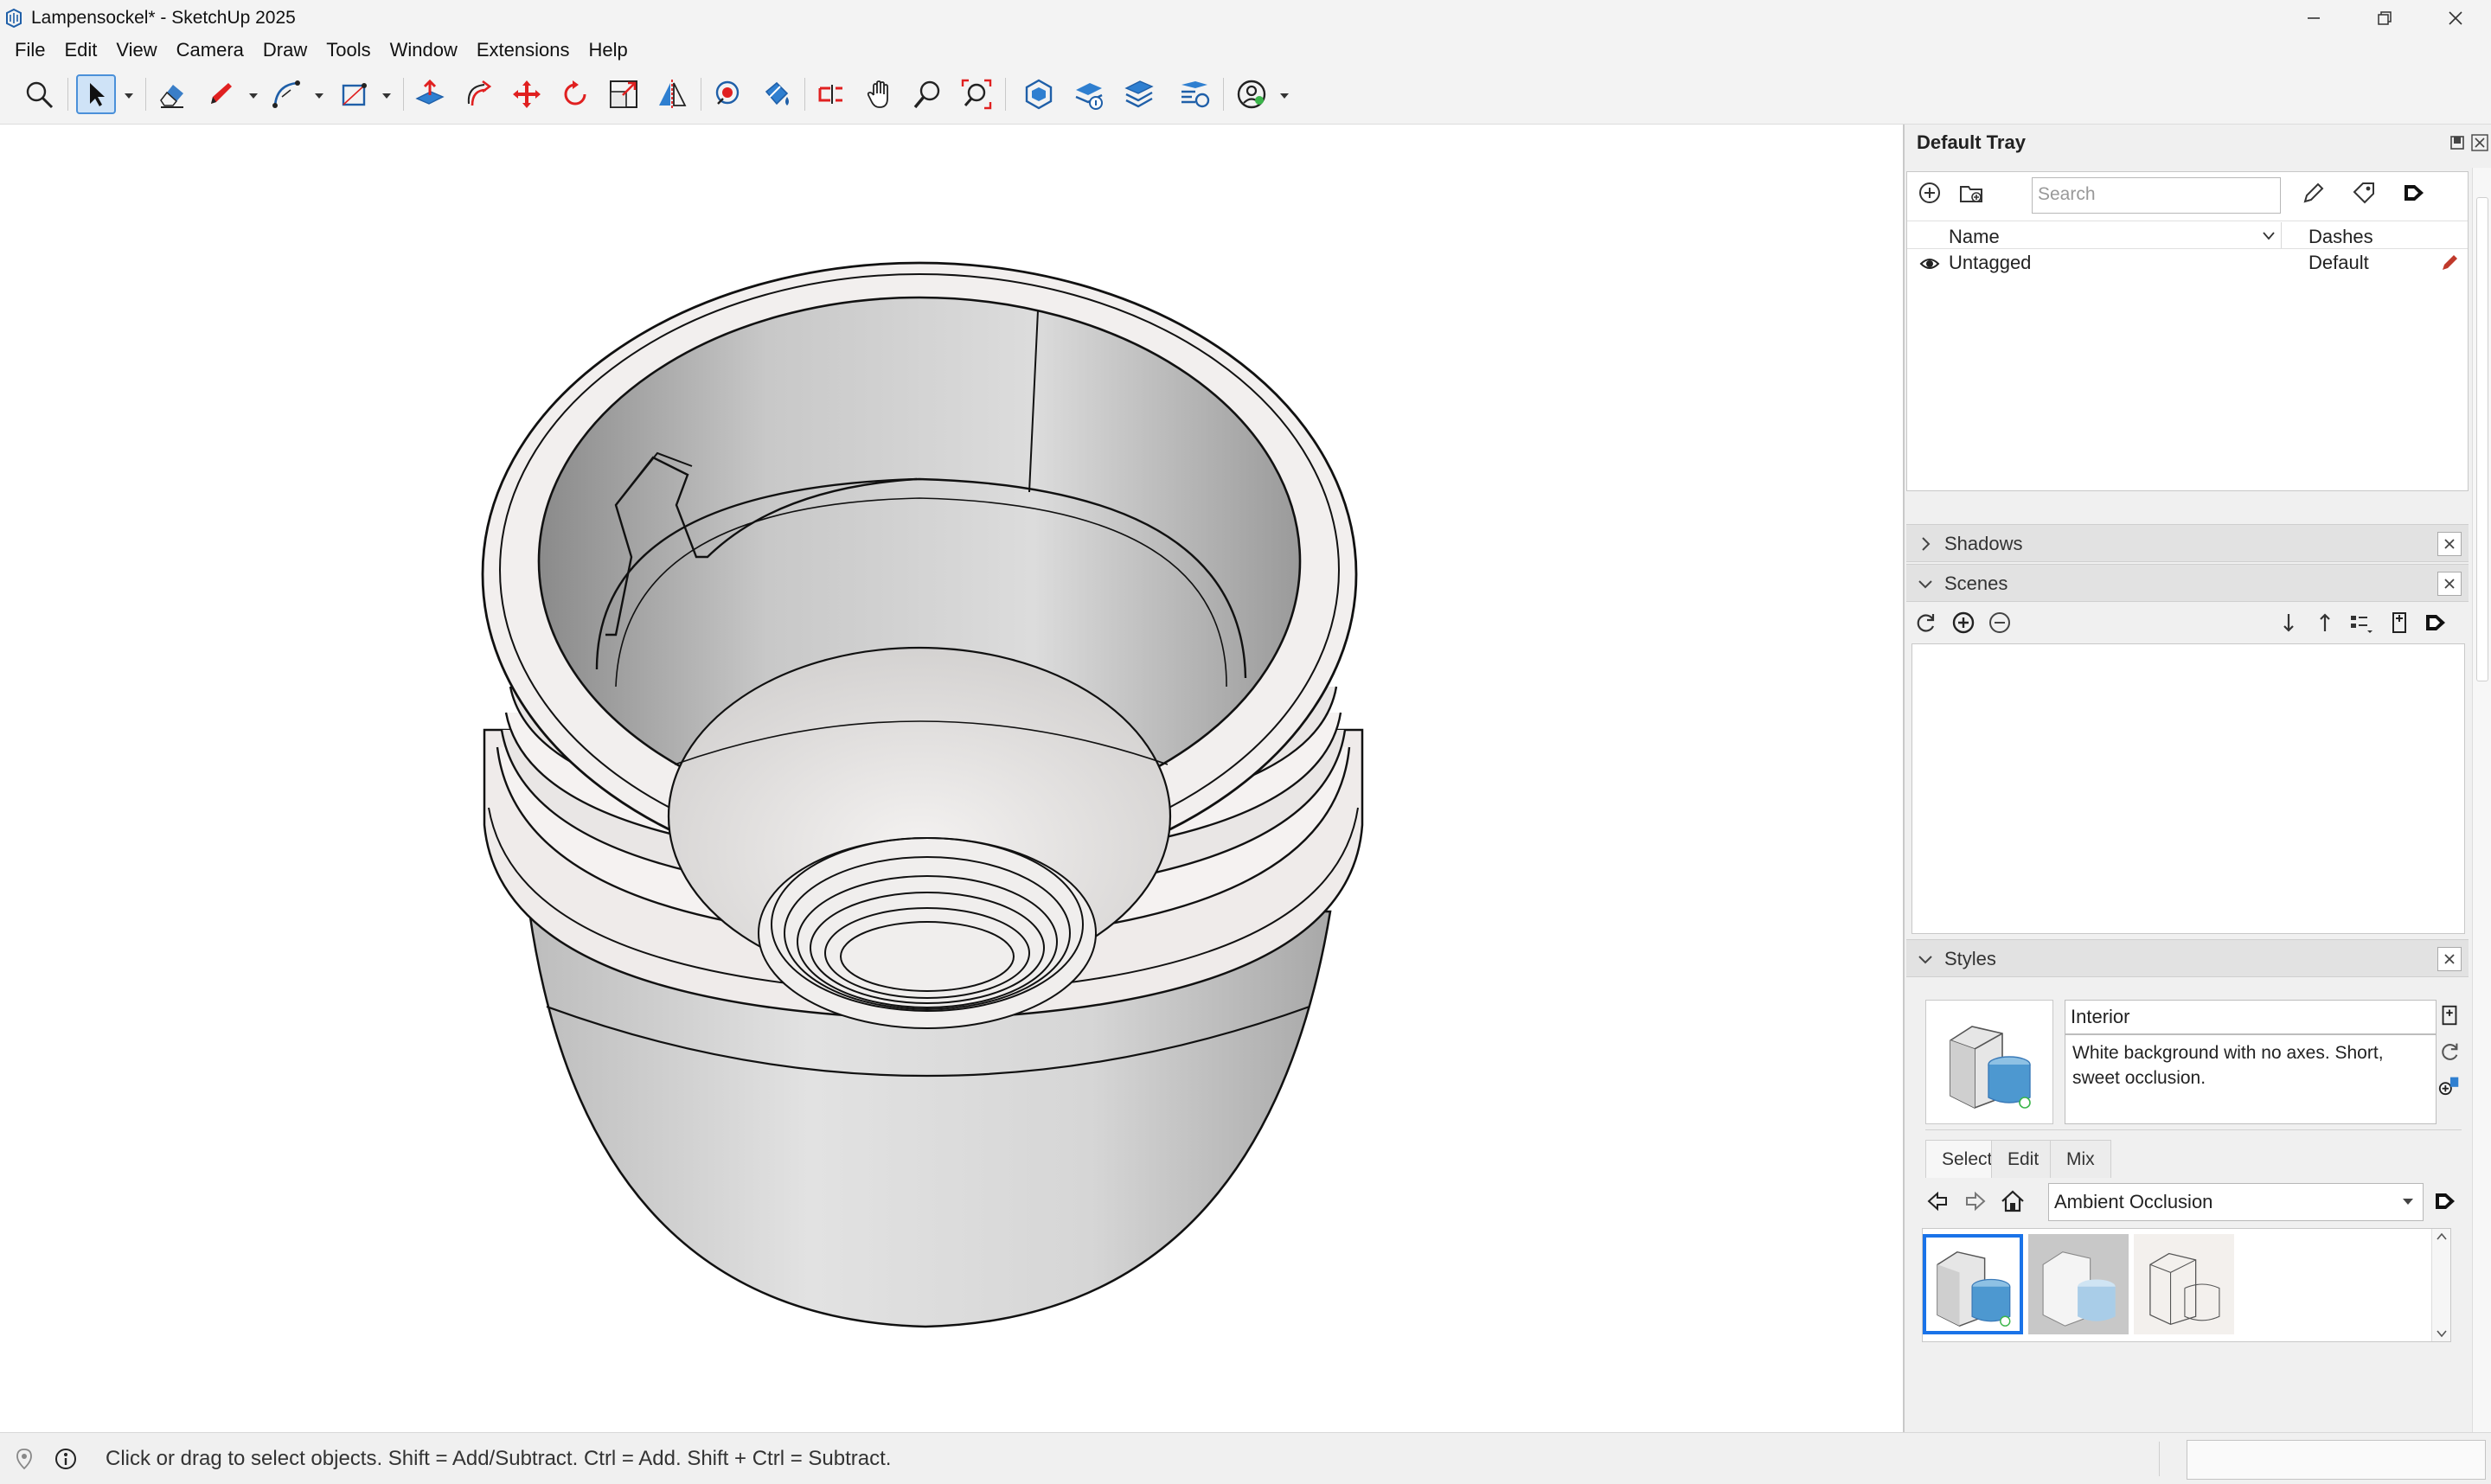 The height and width of the screenshot is (1484, 2491). I want to click on style-thumbnail-ambient-occlusion, so click(1973, 1284).